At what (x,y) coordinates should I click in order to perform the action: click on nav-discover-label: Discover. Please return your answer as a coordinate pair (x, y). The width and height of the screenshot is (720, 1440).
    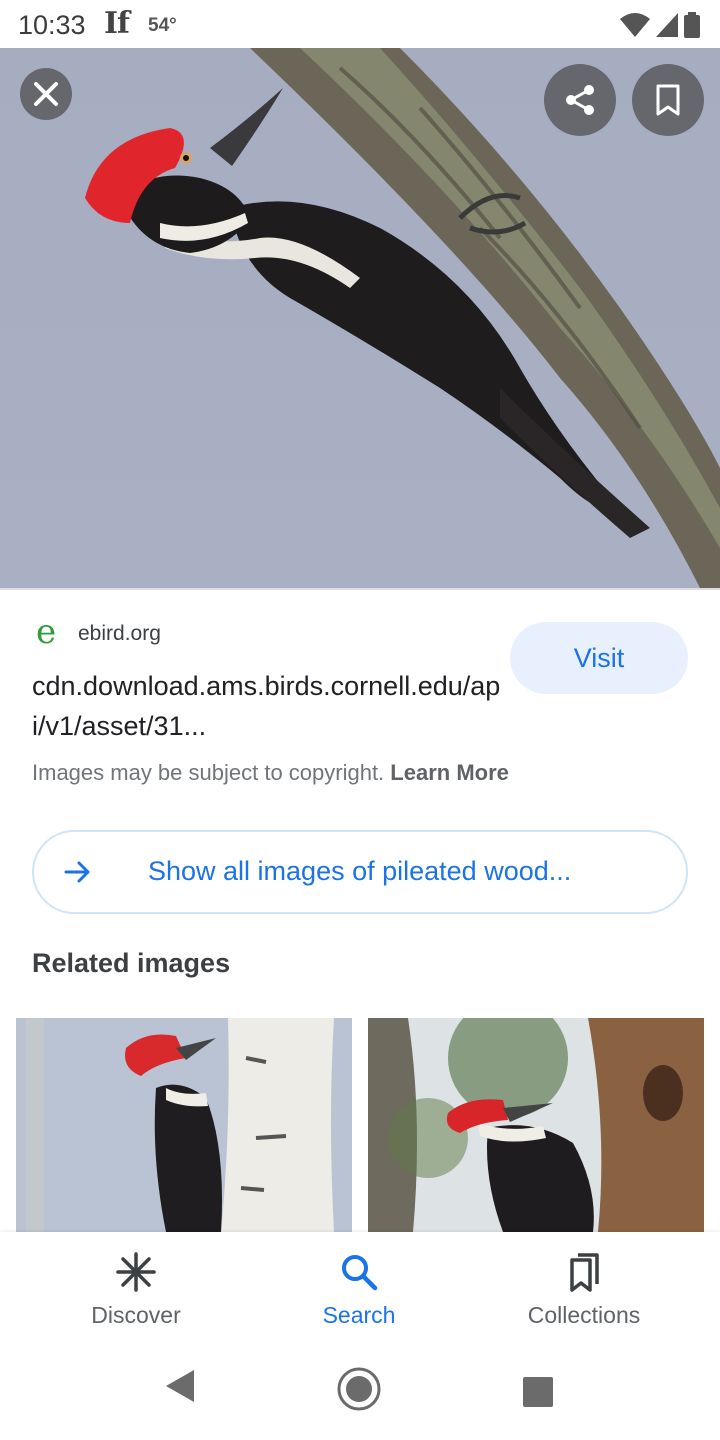
    Looking at the image, I should click on (136, 1315).